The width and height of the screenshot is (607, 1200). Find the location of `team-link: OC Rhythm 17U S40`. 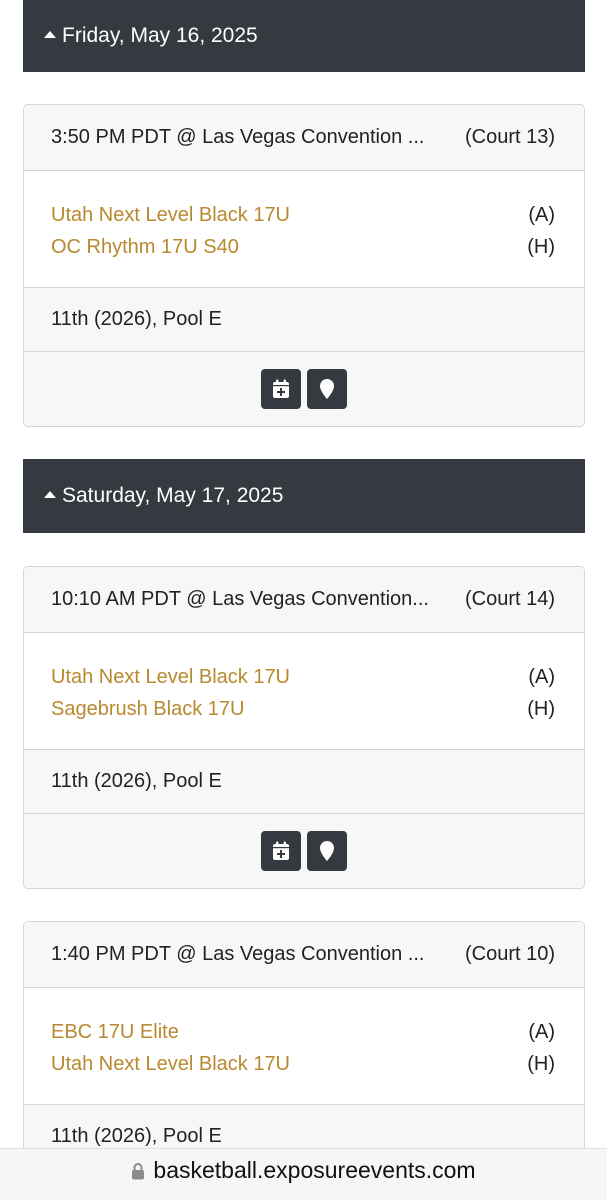

team-link: OC Rhythm 17U S40 is located at coordinates (145, 247).